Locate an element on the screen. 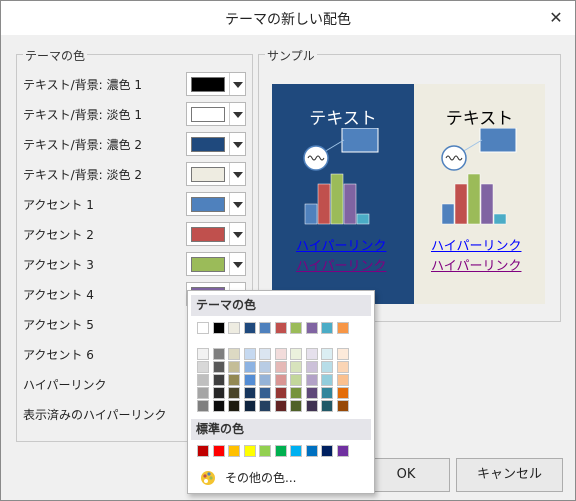  sample-light-visited-hyperlink: ハイパーリンク is located at coordinates (476, 264).